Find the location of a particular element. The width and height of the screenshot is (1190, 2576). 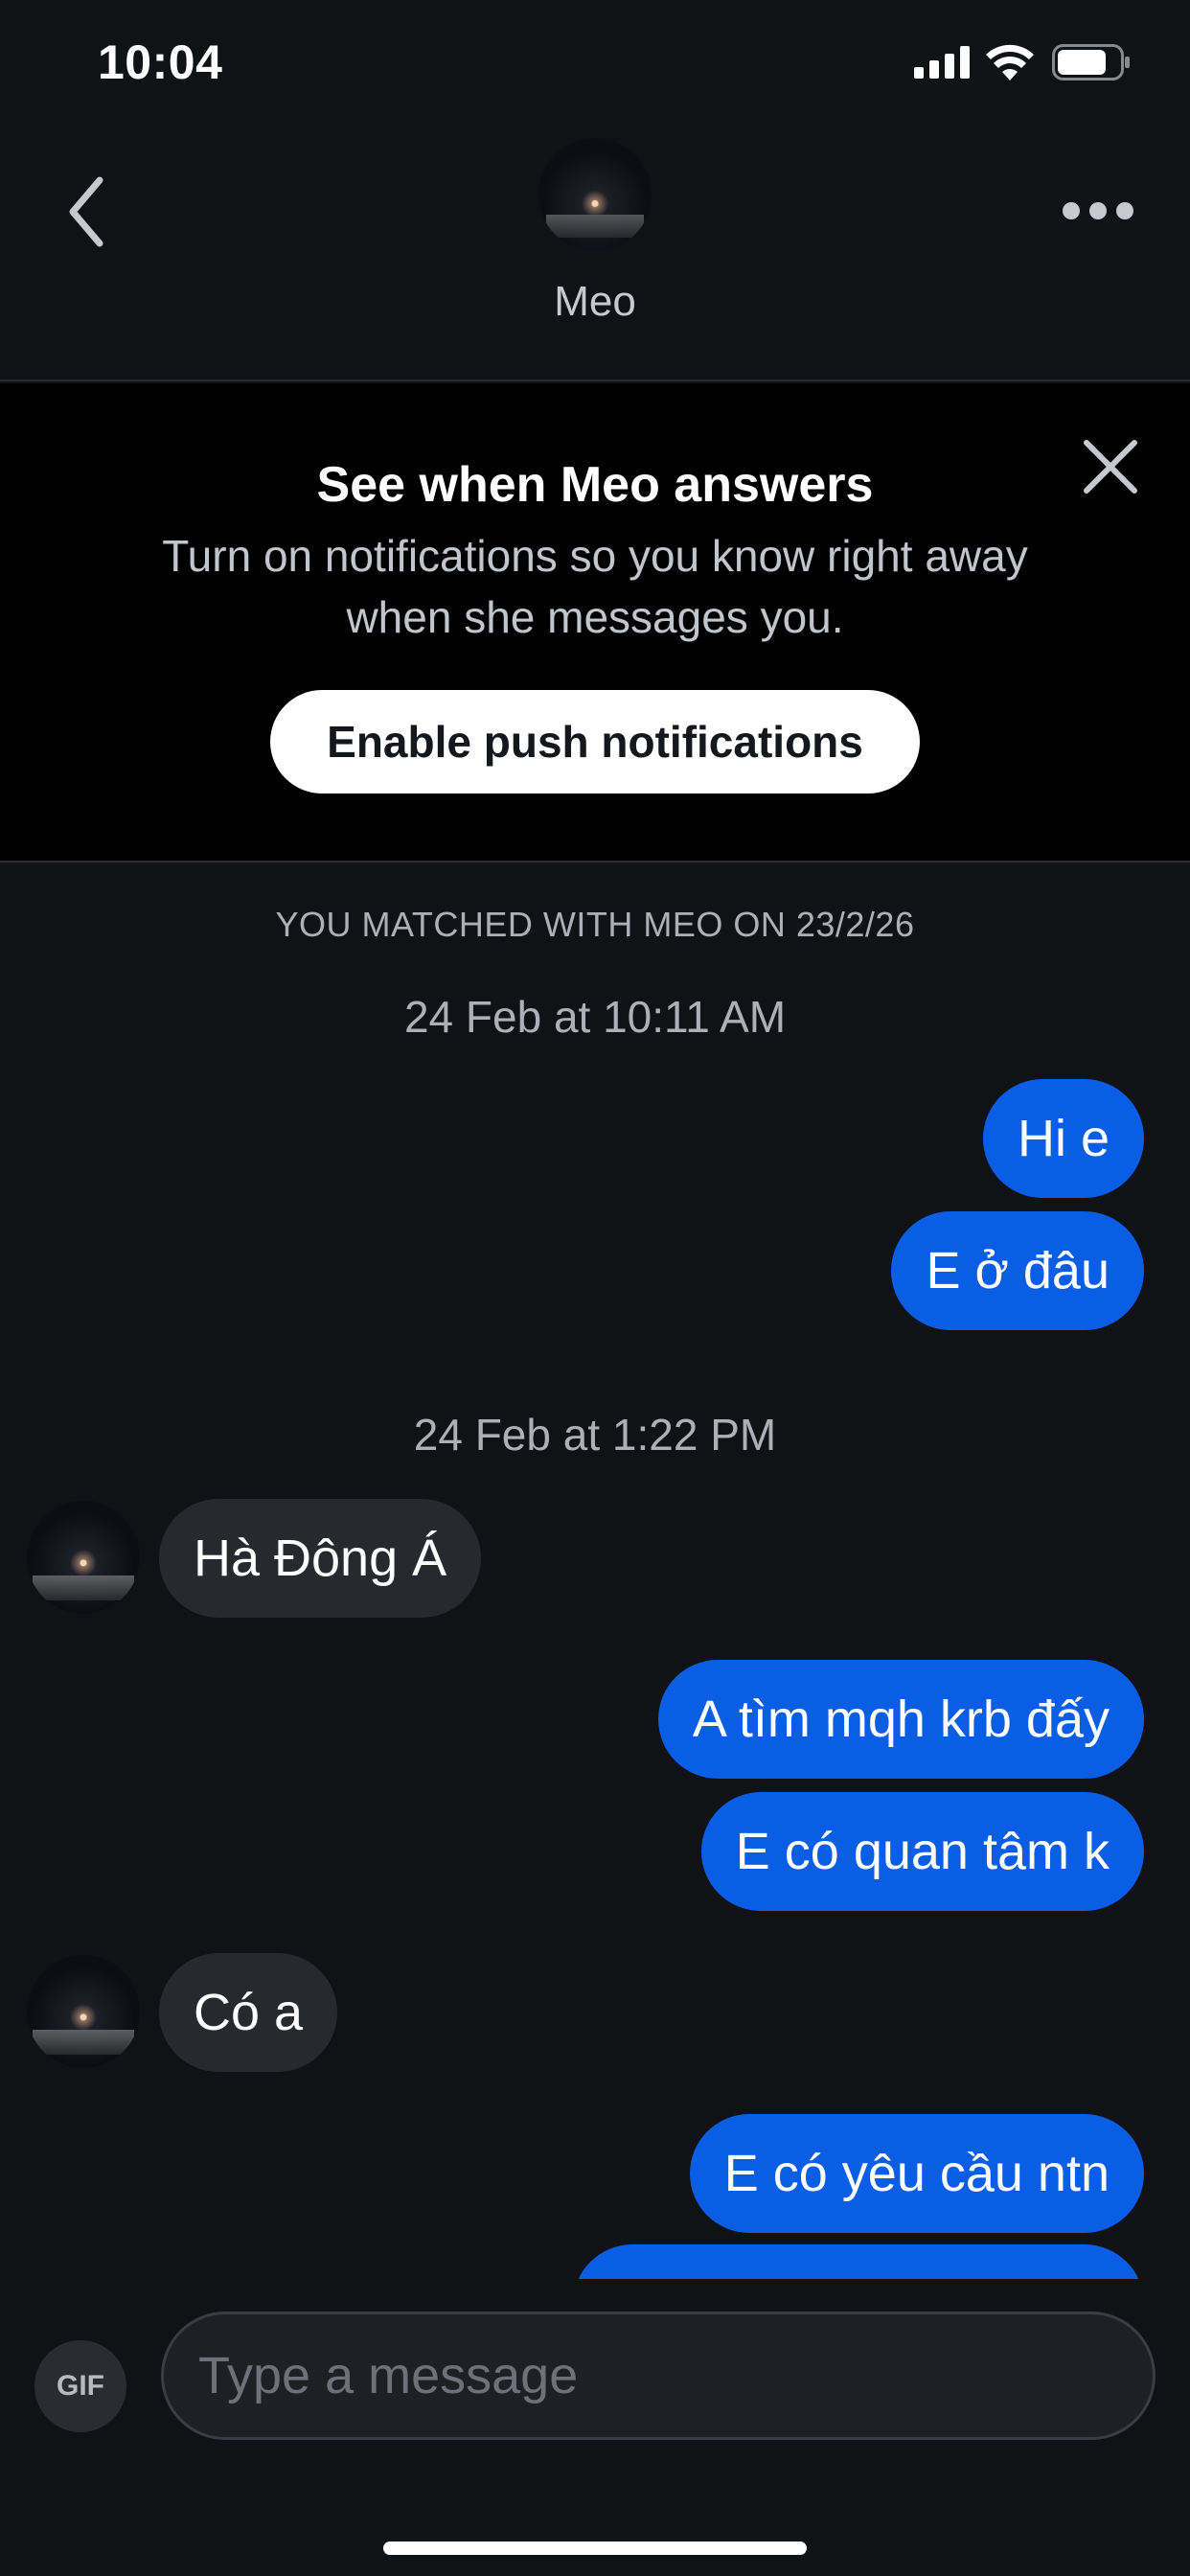

matched-label: YOU MATCHED WITH MEO ON 23/2/26 is located at coordinates (595, 924).